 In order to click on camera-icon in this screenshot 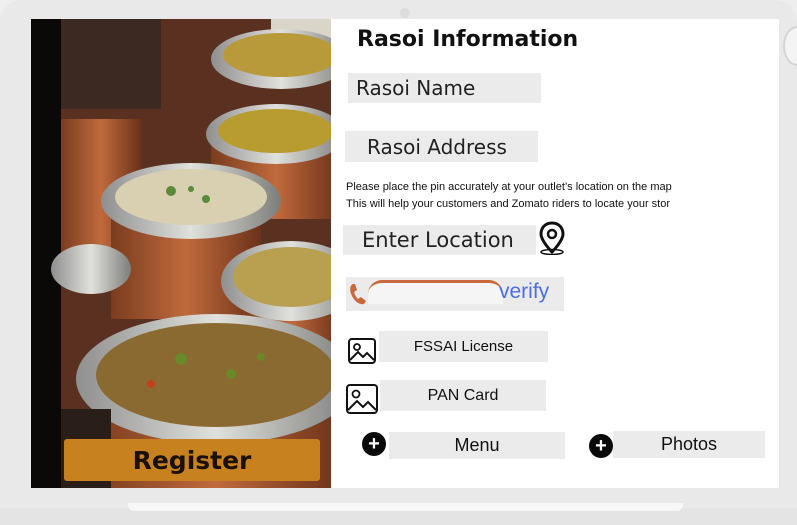, I will do `click(405, 13)`.